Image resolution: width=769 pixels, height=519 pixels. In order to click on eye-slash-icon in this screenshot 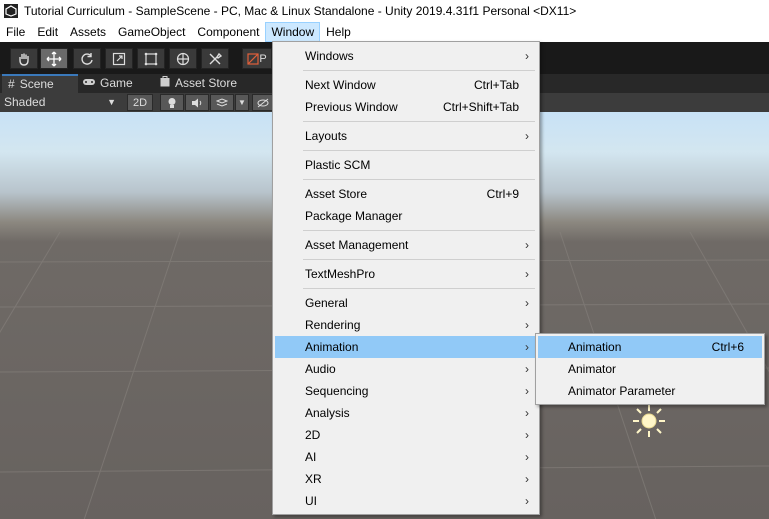, I will do `click(263, 102)`.